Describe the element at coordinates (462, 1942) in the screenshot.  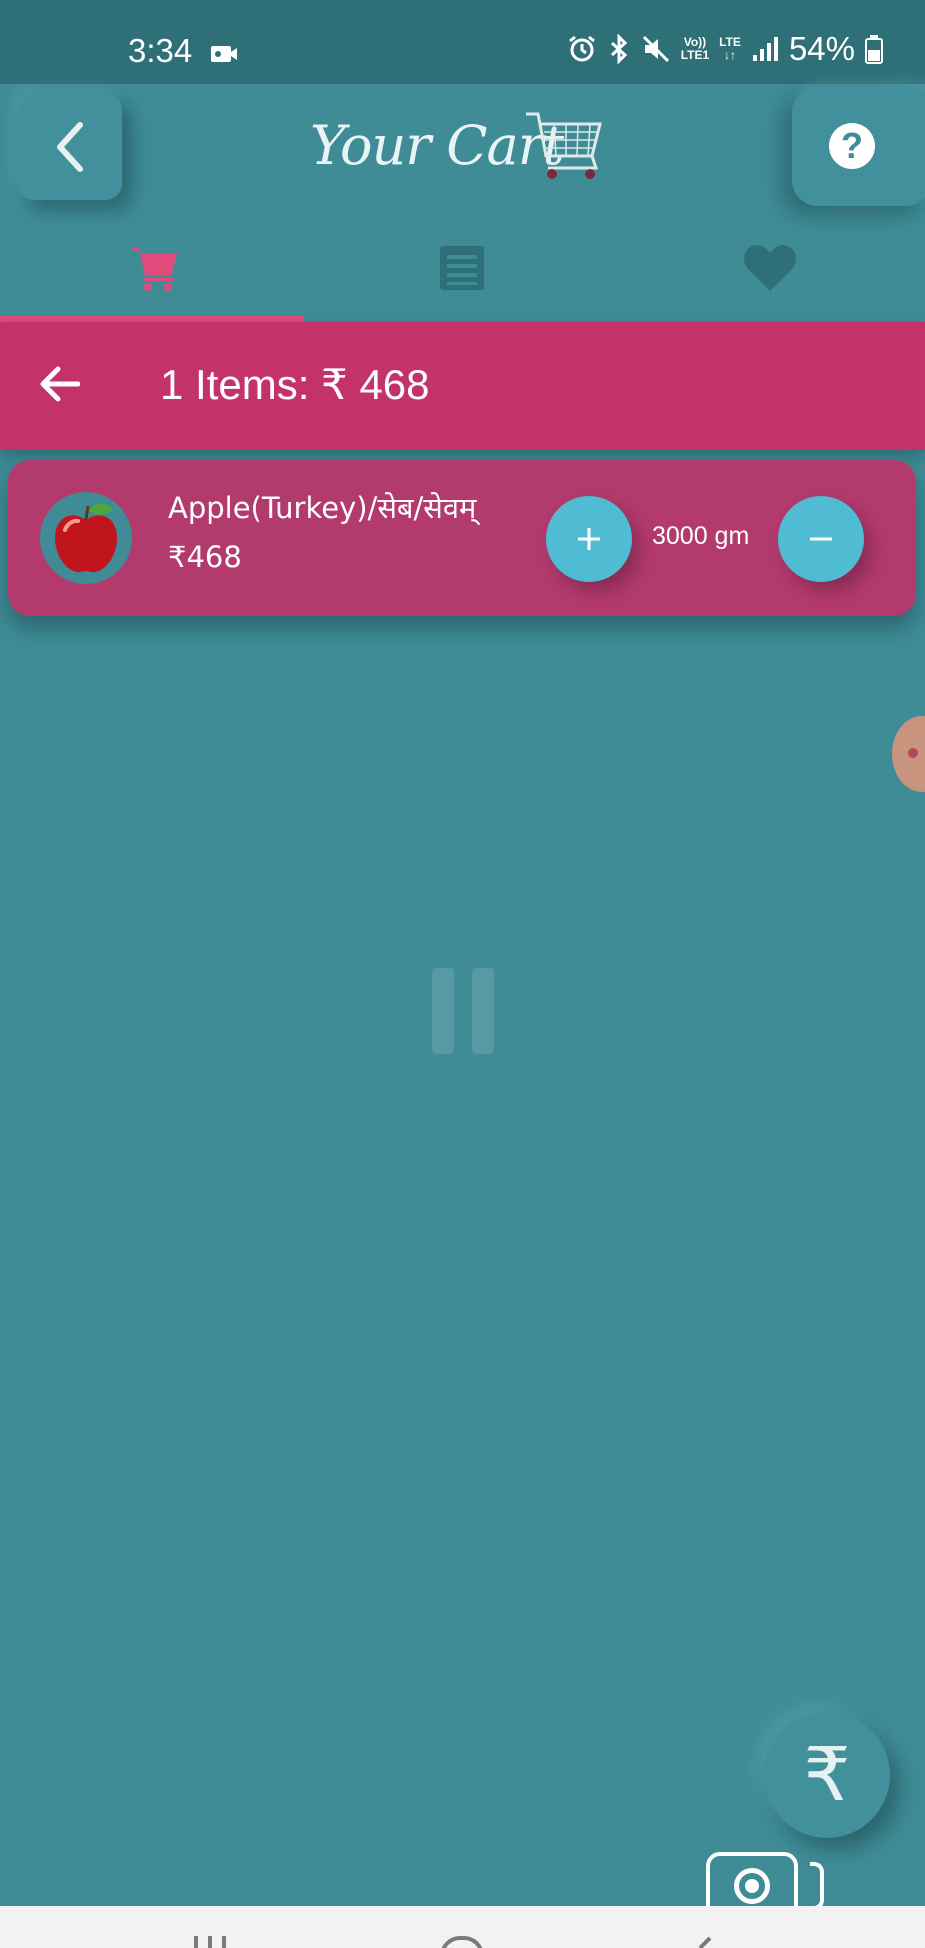
I see `home-icon` at that location.